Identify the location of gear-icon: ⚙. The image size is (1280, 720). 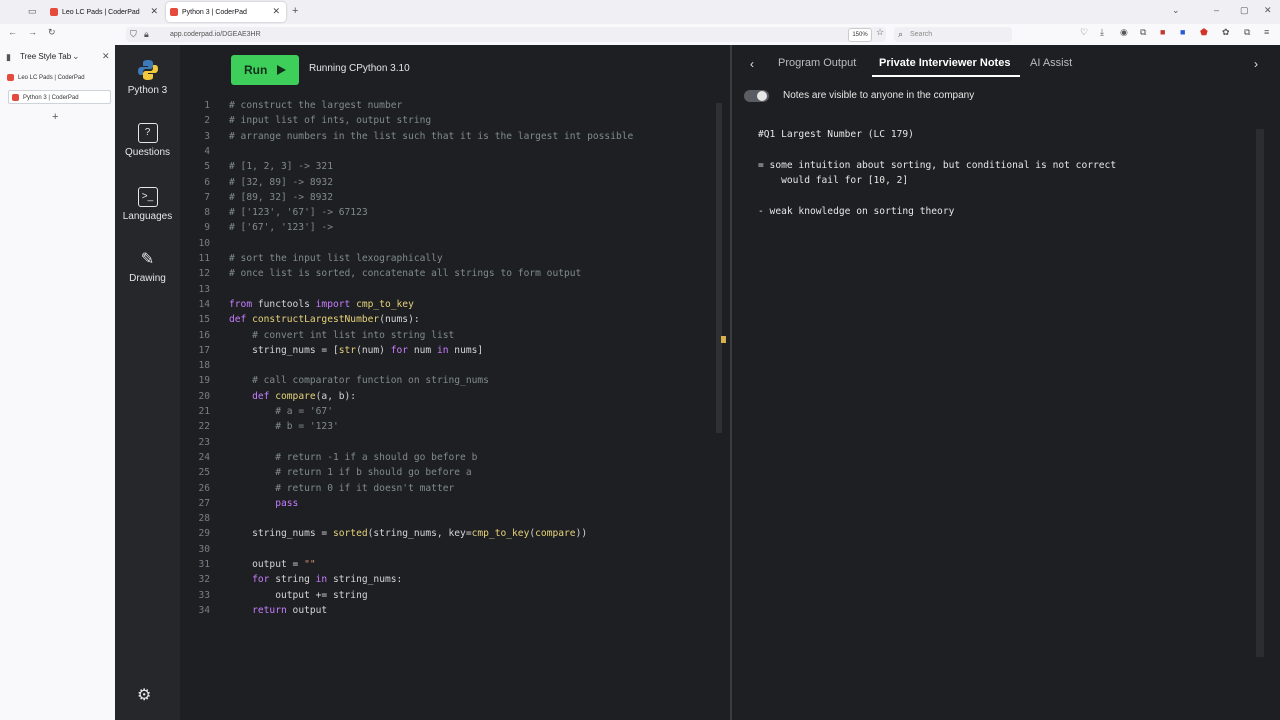
(144, 695).